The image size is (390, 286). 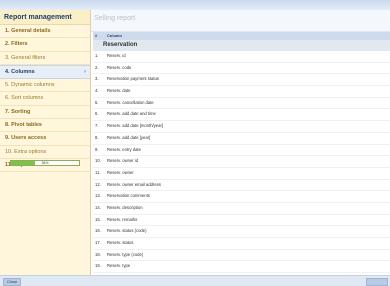 What do you see at coordinates (97, 149) in the screenshot?
I see `row-number: 9.` at bounding box center [97, 149].